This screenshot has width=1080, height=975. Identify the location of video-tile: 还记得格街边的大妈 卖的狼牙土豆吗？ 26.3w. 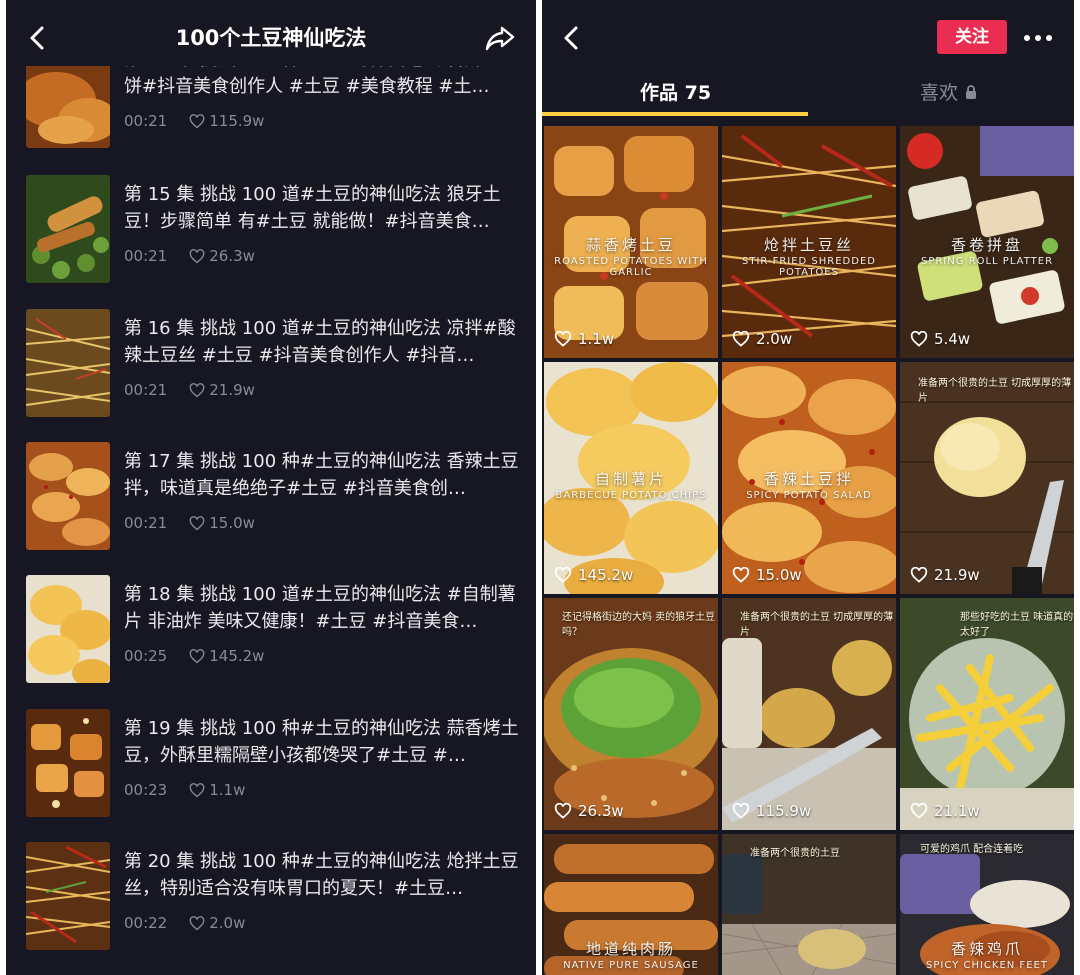
(631, 714).